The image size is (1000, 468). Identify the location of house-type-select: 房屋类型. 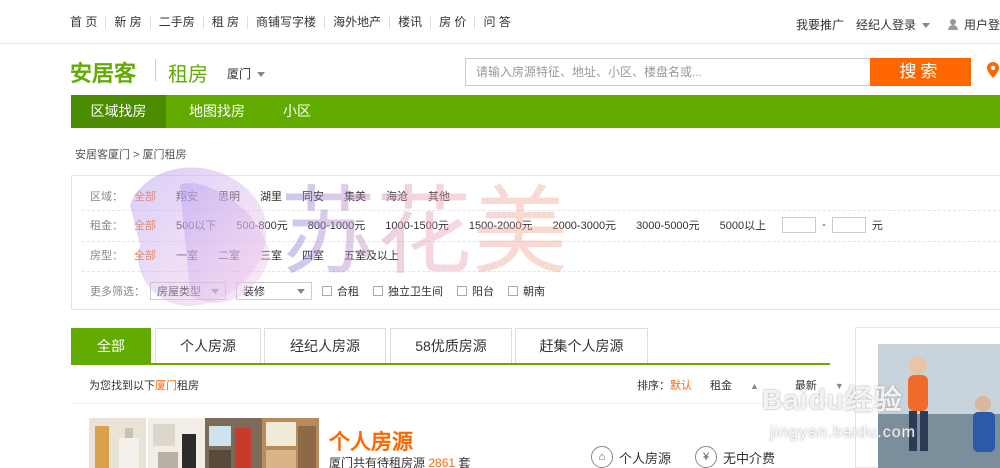
(188, 291).